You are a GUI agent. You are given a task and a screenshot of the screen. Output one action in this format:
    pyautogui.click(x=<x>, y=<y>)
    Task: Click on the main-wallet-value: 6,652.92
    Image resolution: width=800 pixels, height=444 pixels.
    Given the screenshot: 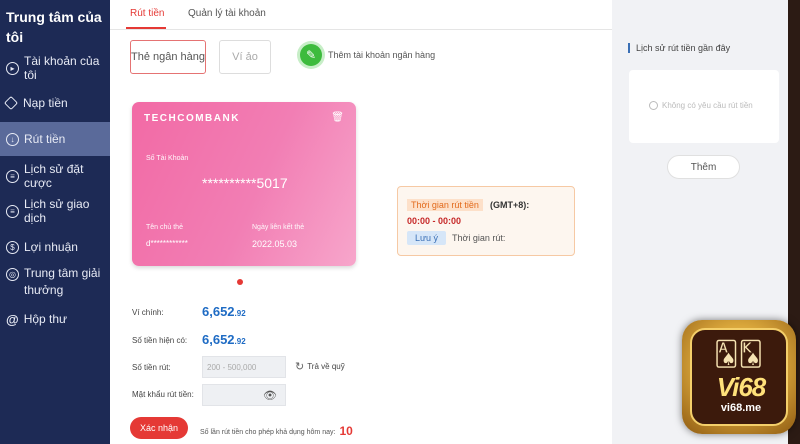 What is the action you would take?
    pyautogui.click(x=224, y=311)
    